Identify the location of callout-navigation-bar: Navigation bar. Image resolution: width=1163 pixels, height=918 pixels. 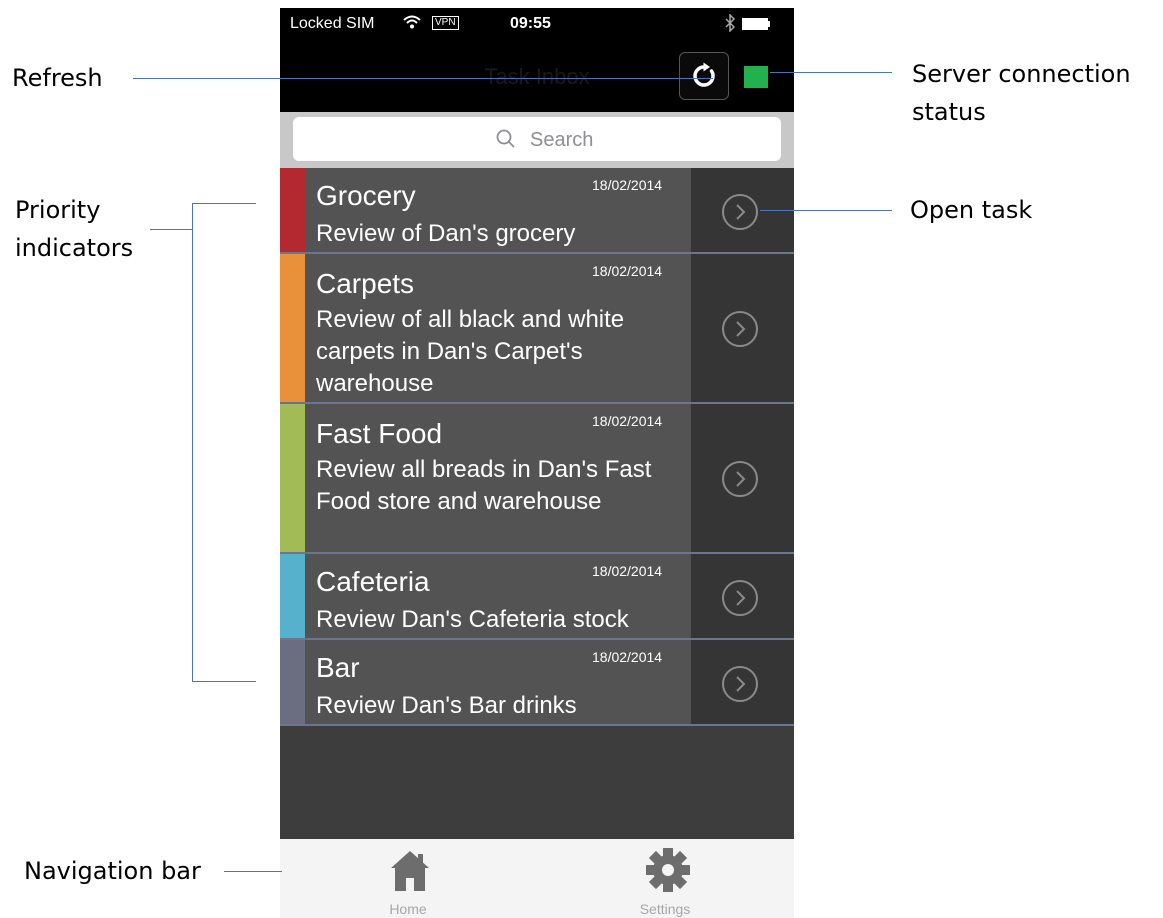
(112, 871).